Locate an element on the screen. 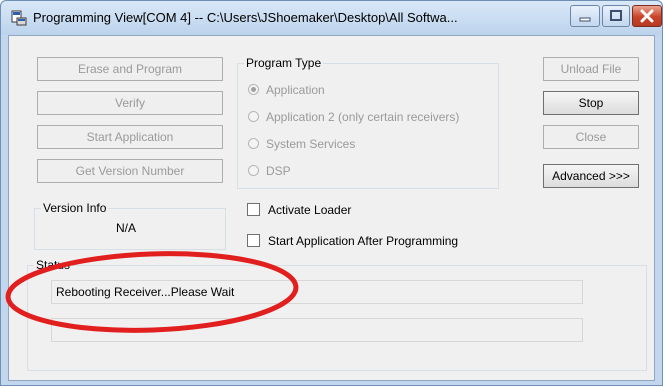  minimize-button is located at coordinates (585, 16).